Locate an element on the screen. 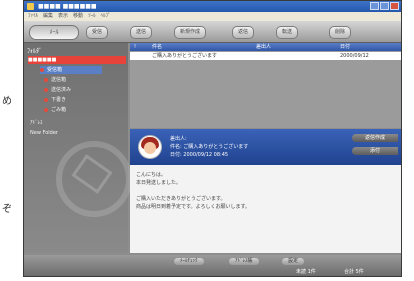  sidebar-item-label: ｱﾄﾞﾚｽ is located at coordinates (36, 123).